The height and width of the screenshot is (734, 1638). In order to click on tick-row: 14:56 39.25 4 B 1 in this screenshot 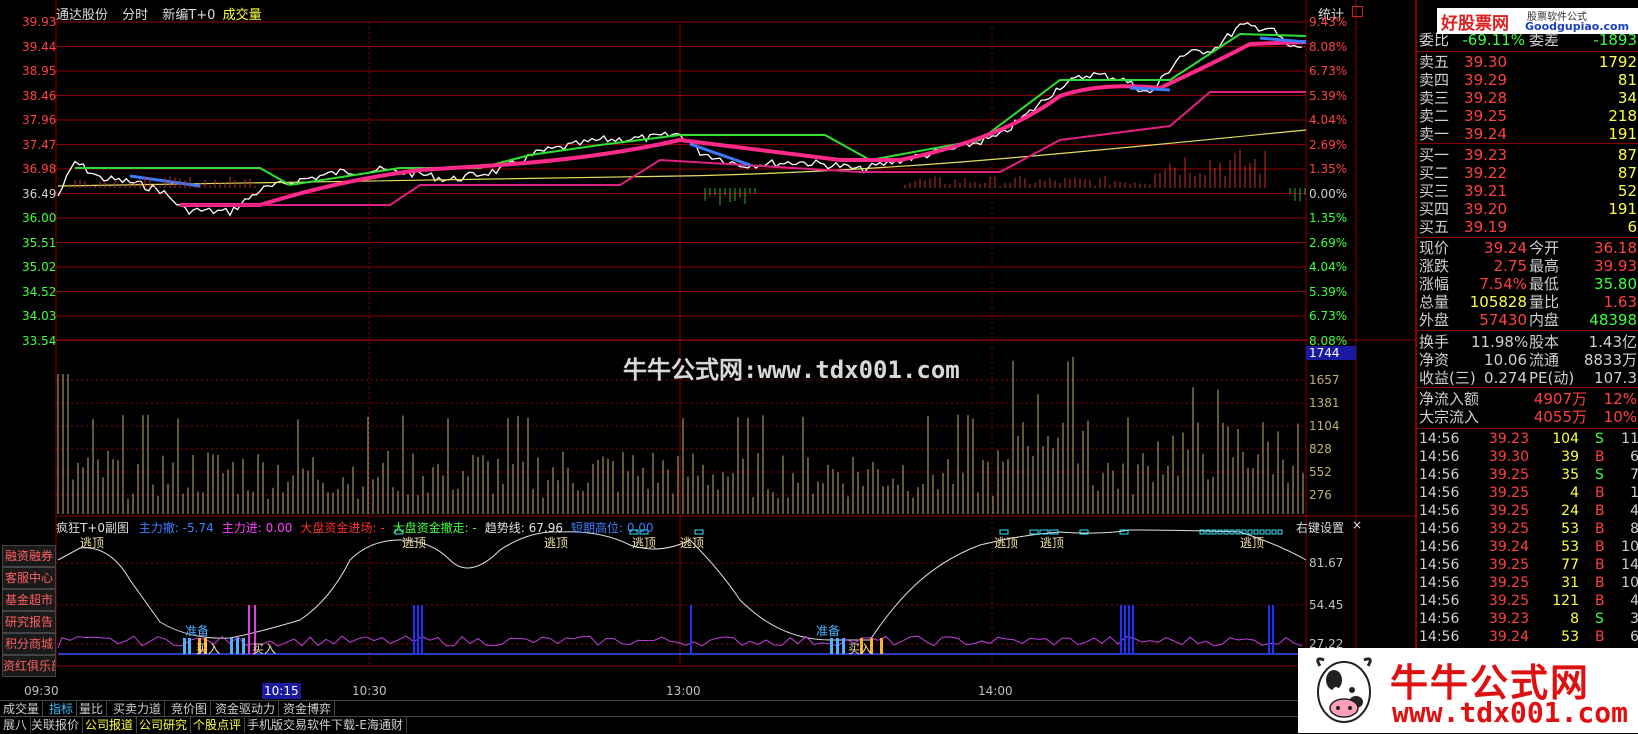, I will do `click(1527, 493)`.